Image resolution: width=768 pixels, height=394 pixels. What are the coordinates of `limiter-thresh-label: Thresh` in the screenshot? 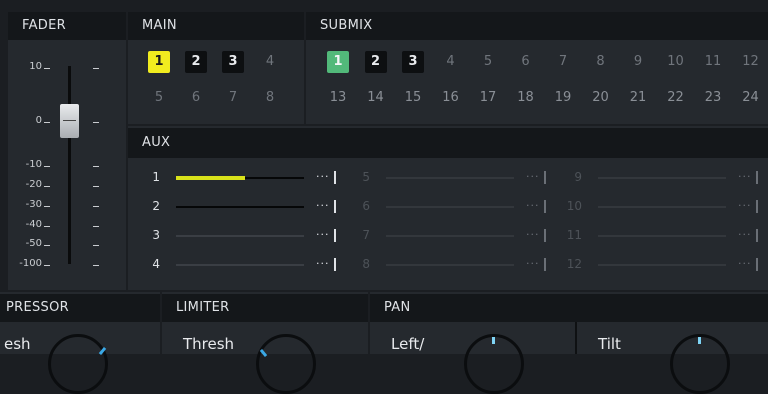 It's located at (209, 344).